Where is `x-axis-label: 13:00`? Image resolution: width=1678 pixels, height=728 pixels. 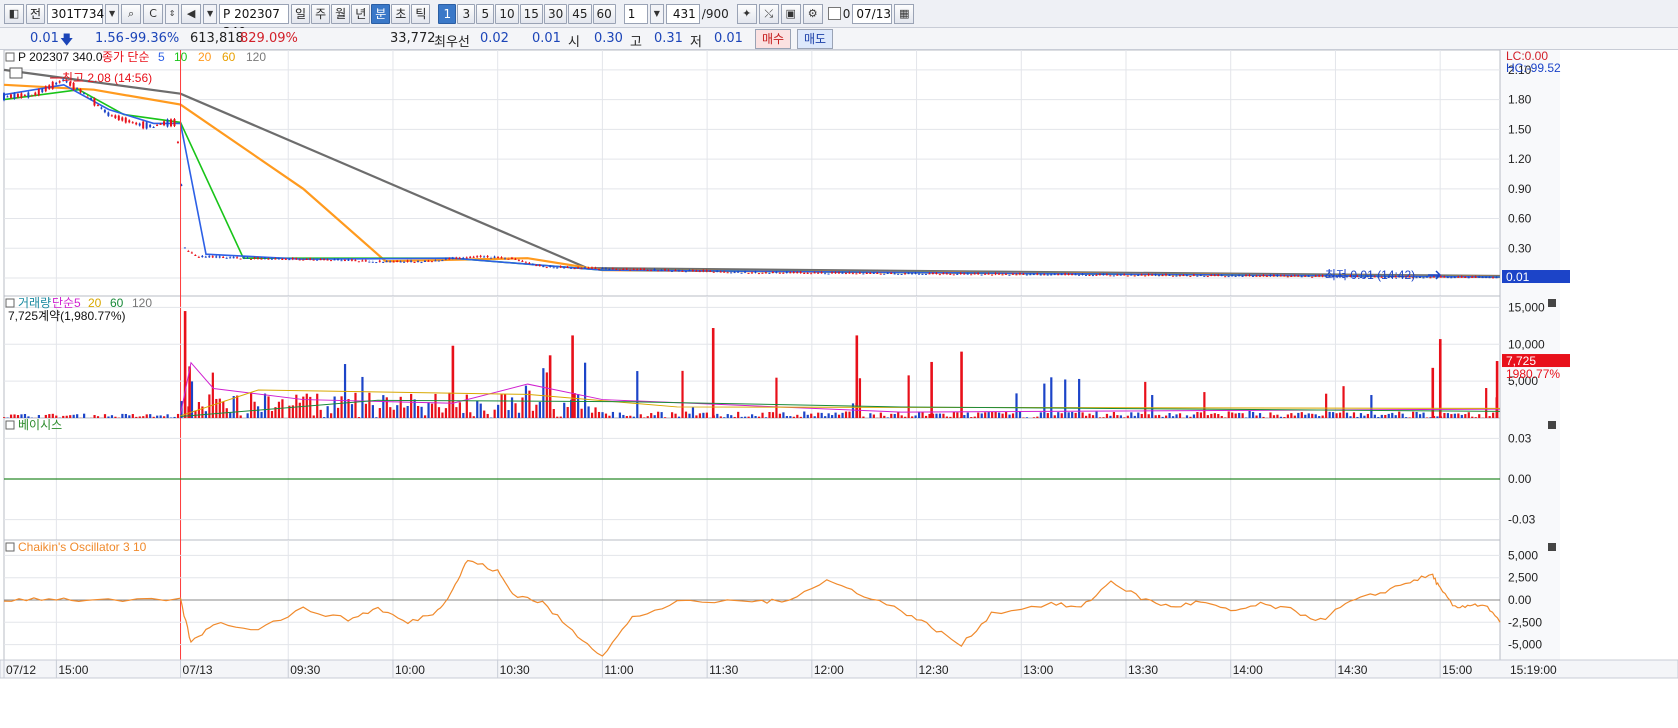 x-axis-label: 13:00 is located at coordinates (1038, 670).